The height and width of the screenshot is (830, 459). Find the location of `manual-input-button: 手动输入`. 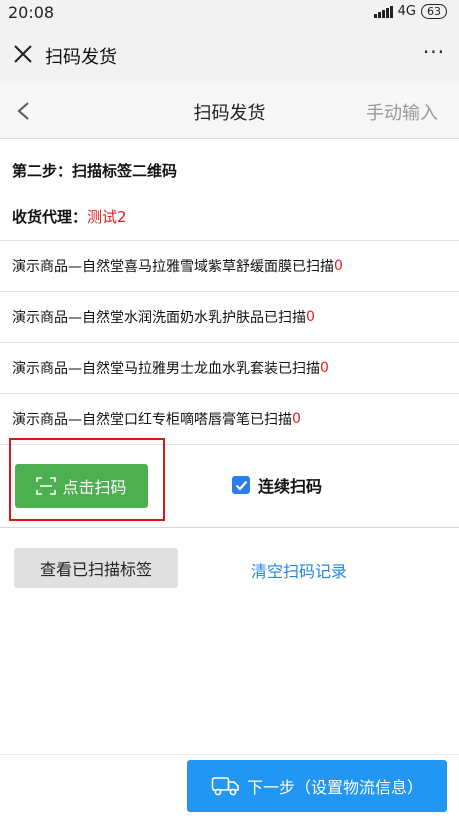

manual-input-button: 手动输入 is located at coordinates (402, 112).